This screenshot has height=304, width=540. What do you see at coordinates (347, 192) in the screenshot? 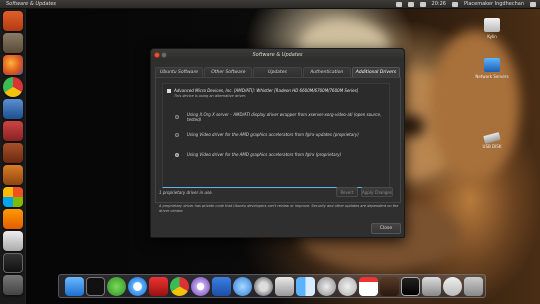
I see `revert-button: Revert` at bounding box center [347, 192].